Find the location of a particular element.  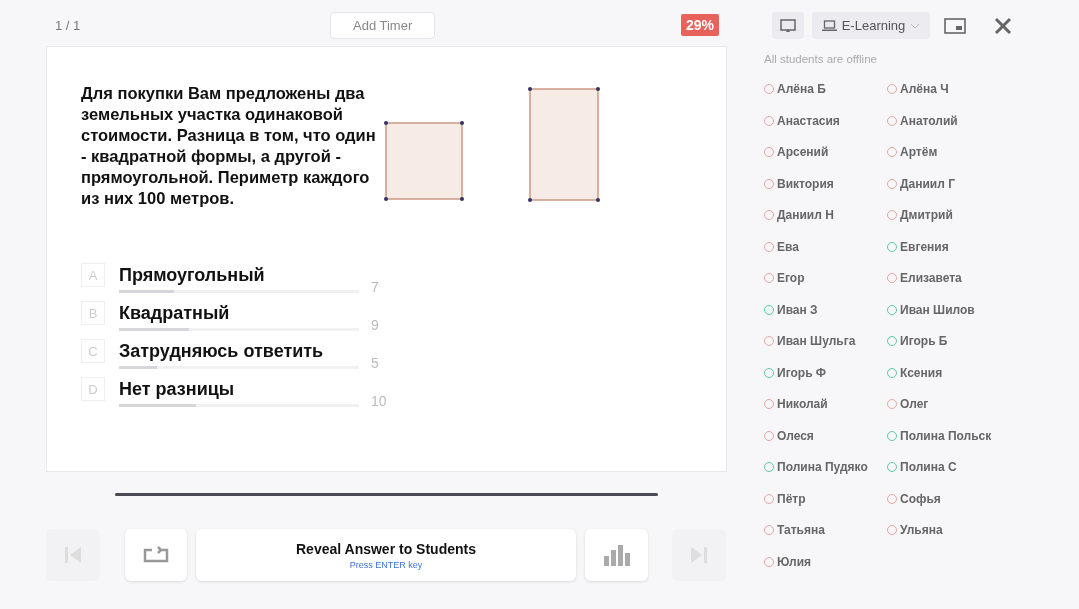

student-name: Даниил Г is located at coordinates (927, 183).